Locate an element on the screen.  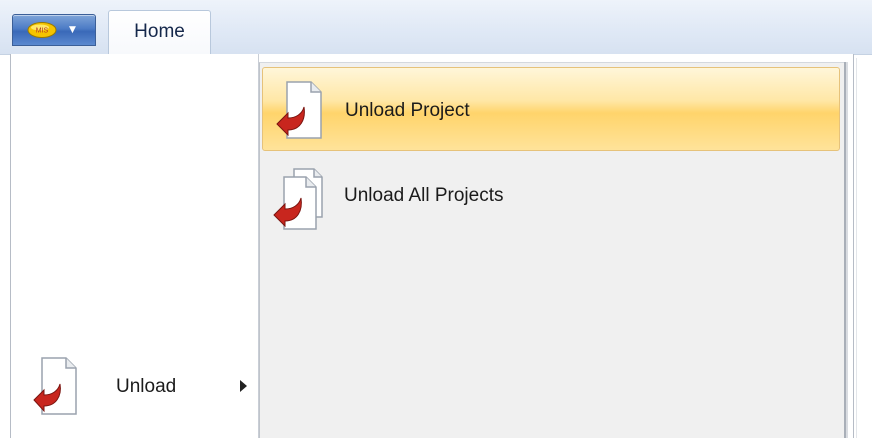
svg-text: MIS is located at coordinates (42, 31).